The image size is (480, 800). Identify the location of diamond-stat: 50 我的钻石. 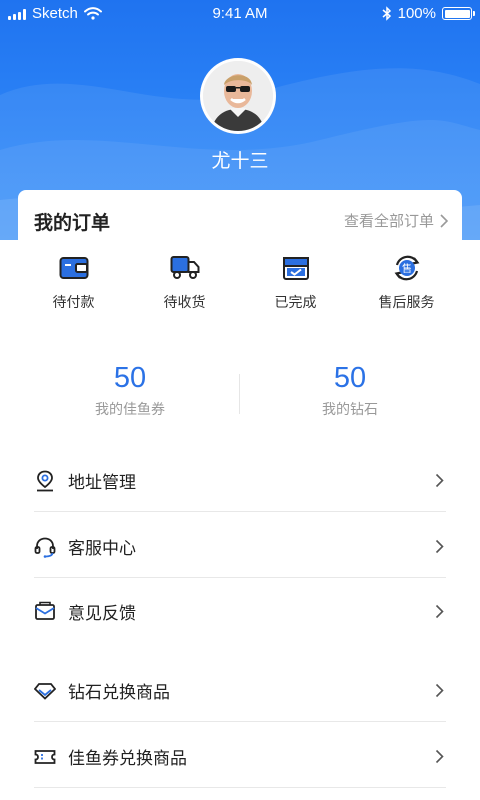
(350, 390).